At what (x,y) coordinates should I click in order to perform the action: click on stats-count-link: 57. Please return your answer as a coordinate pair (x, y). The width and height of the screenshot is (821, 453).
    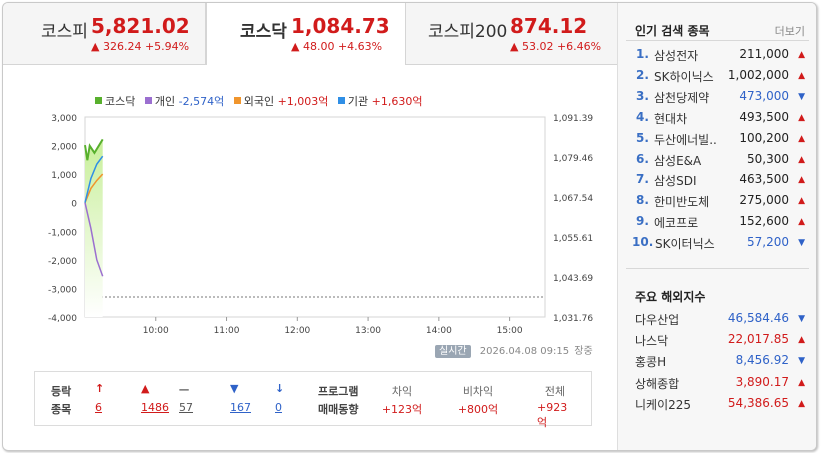
    Looking at the image, I should click on (186, 407).